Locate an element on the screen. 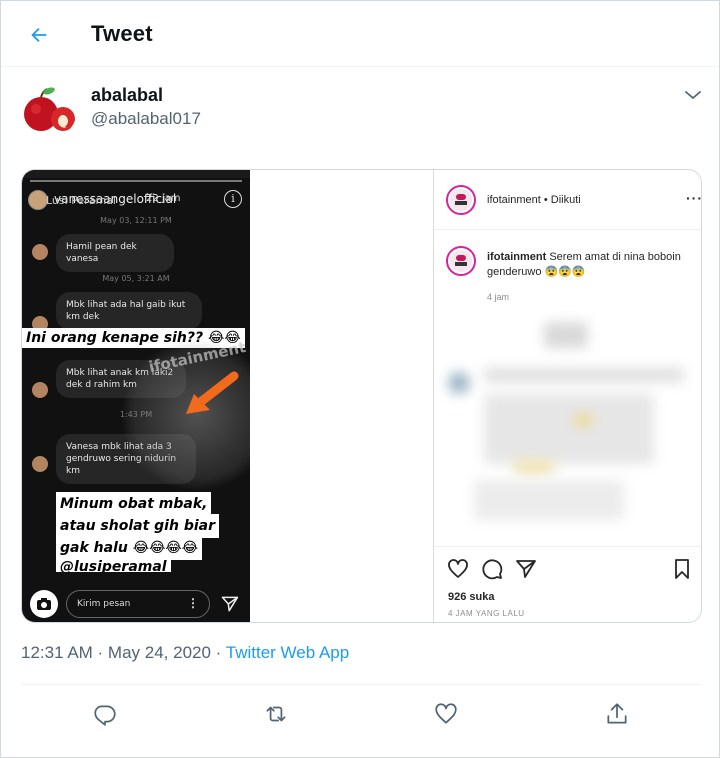 Image resolution: width=720 pixels, height=758 pixels. chat-bubble: Mbk lihat ada hal gaib ikut km dek is located at coordinates (129, 311).